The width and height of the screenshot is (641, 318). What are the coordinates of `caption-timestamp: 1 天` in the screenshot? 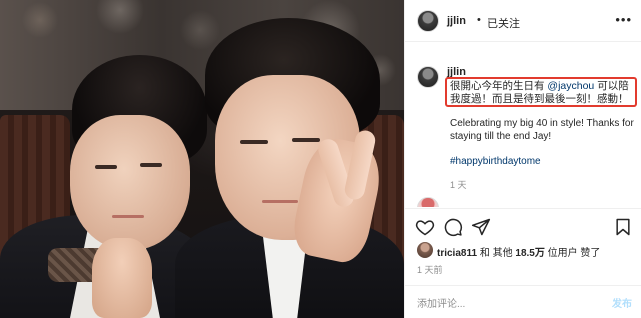 It's located at (458, 185).